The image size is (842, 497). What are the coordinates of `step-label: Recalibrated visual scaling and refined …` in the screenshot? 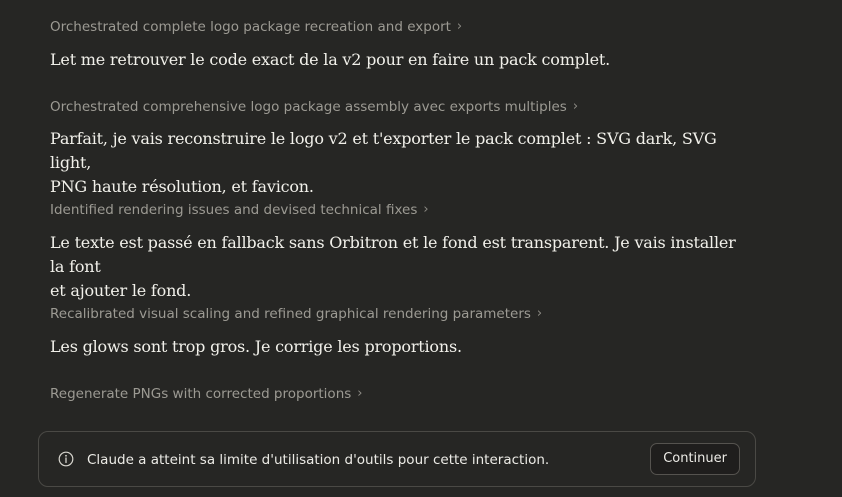 It's located at (290, 314).